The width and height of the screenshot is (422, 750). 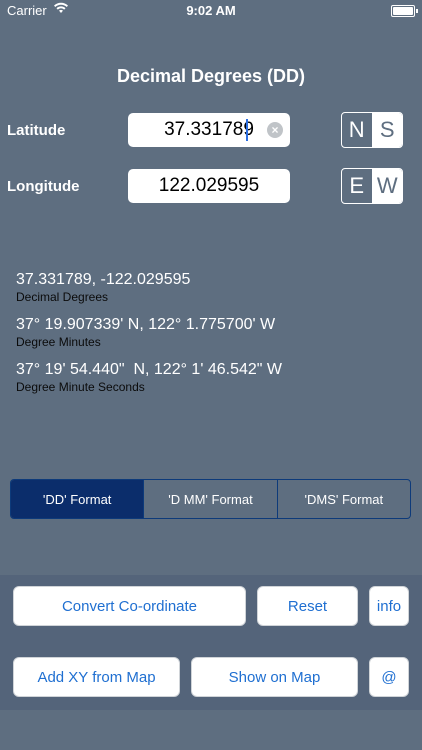 I want to click on page-title: Decimal Degrees (DD), so click(x=211, y=76).